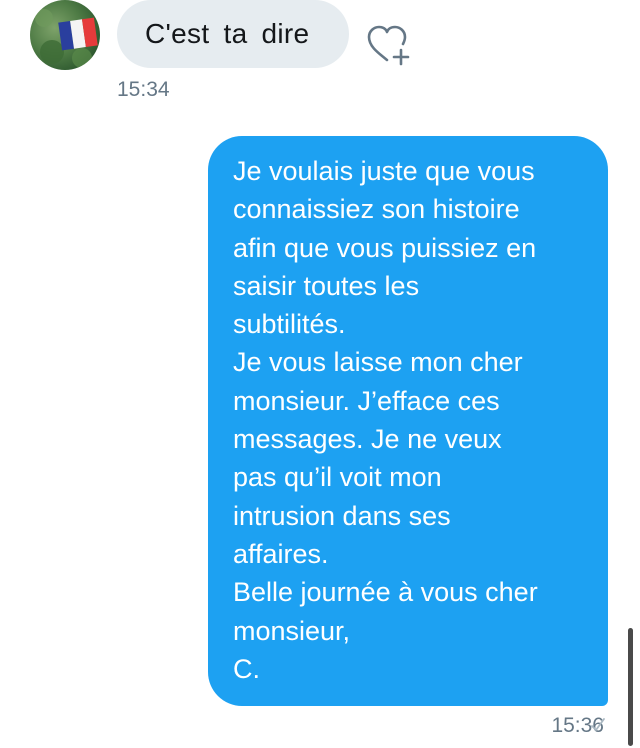 The image size is (640, 748). Describe the element at coordinates (143, 89) in the screenshot. I see `incoming-timestamp: 15:34` at that location.